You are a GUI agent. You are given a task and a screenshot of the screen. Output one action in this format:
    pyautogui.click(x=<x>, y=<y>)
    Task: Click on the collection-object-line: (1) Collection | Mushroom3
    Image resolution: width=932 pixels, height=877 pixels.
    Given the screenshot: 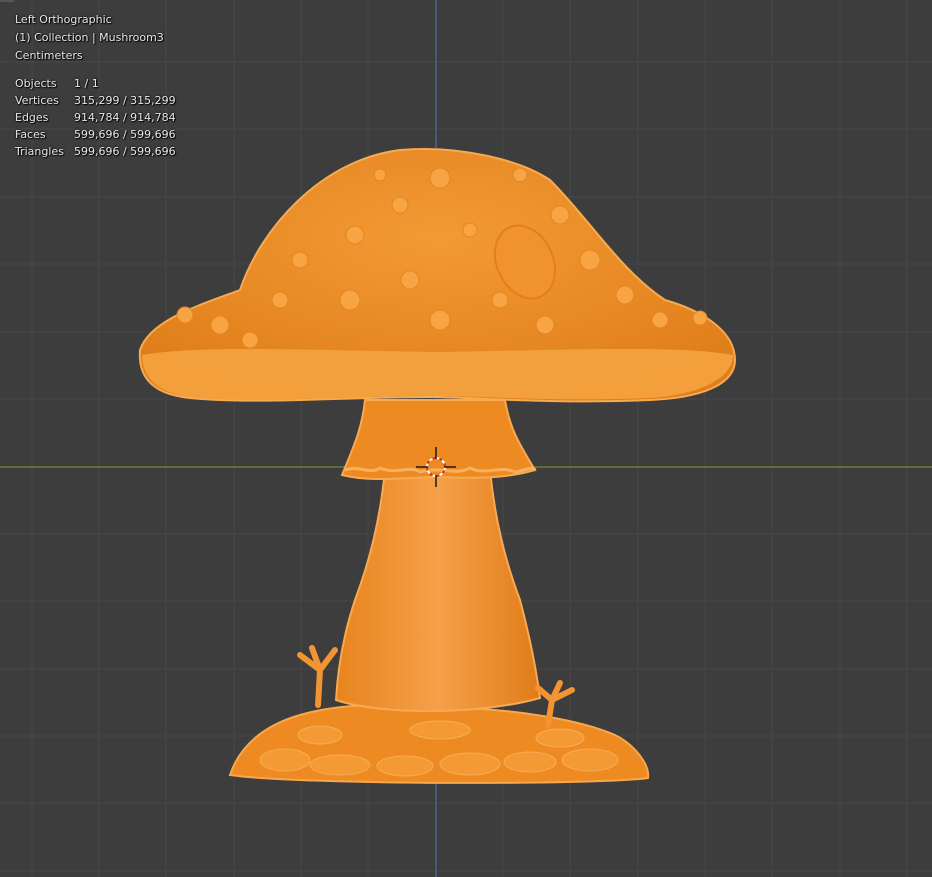 What is the action you would take?
    pyautogui.click(x=89, y=37)
    